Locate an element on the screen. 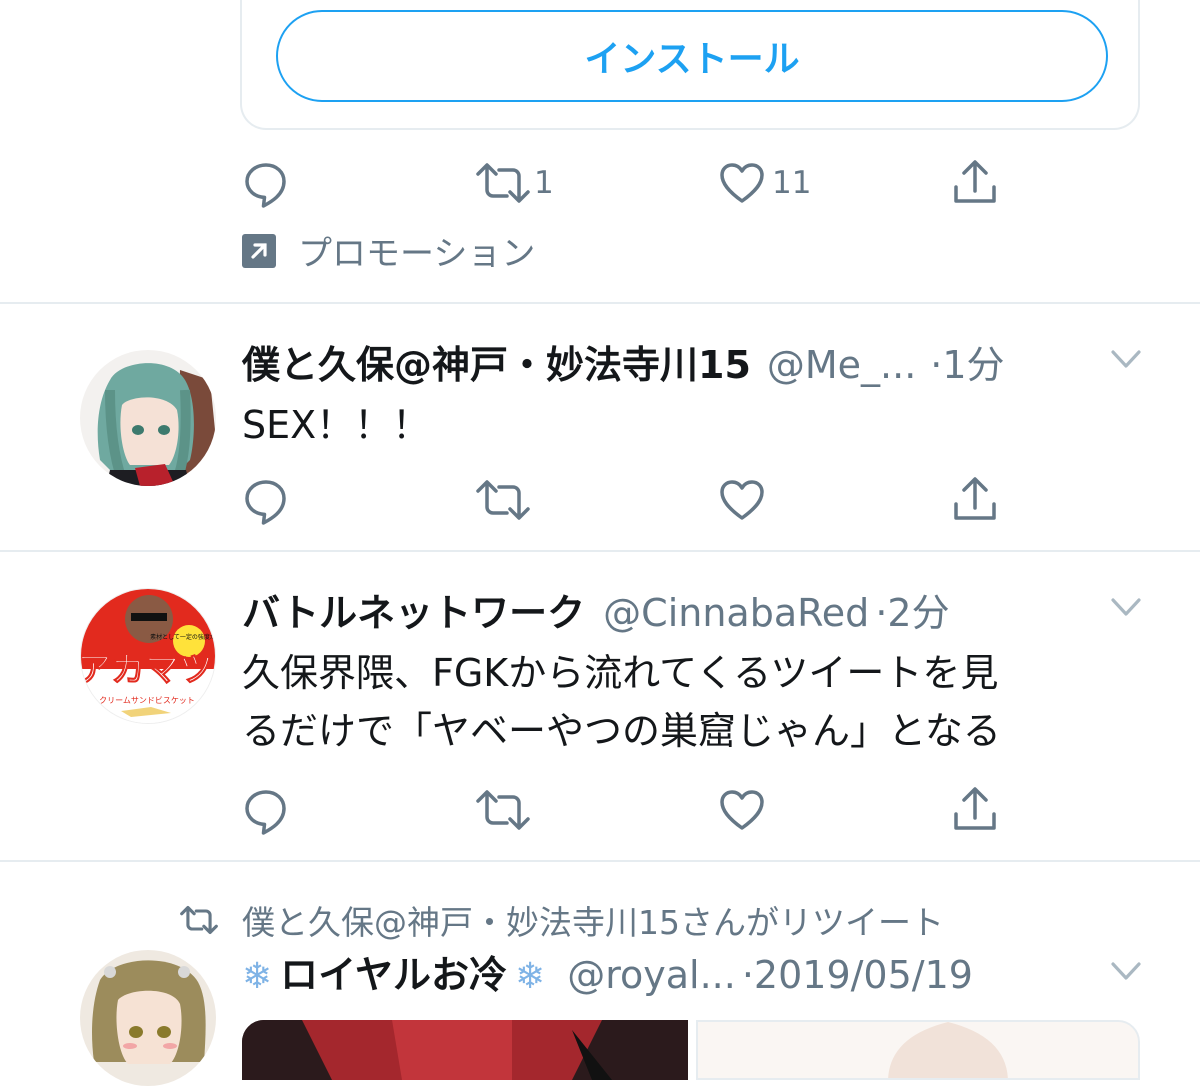  retweet-context: 僕と久保@神戸・妙法寺川15さんがリツイート is located at coordinates (561, 920).